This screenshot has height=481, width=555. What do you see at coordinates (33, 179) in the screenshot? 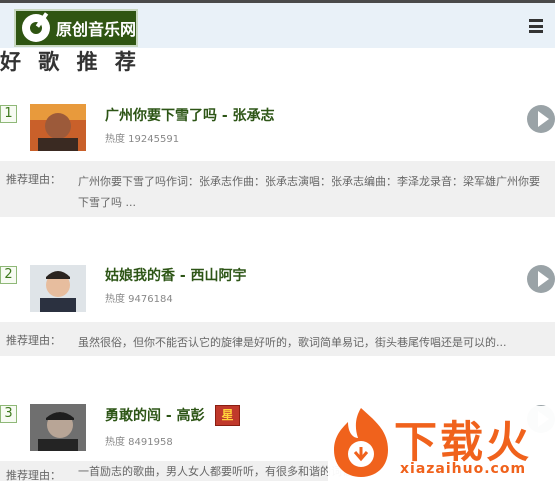
I see `reason-label-1: 推荐理由：` at bounding box center [33, 179].